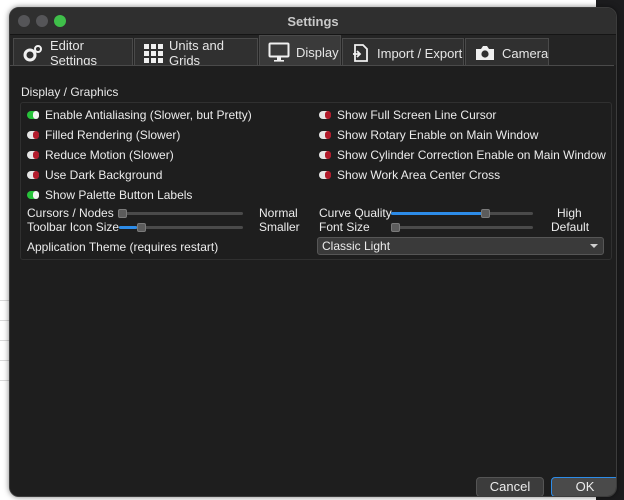  What do you see at coordinates (594, 246) in the screenshot?
I see `chevron-down-icon` at bounding box center [594, 246].